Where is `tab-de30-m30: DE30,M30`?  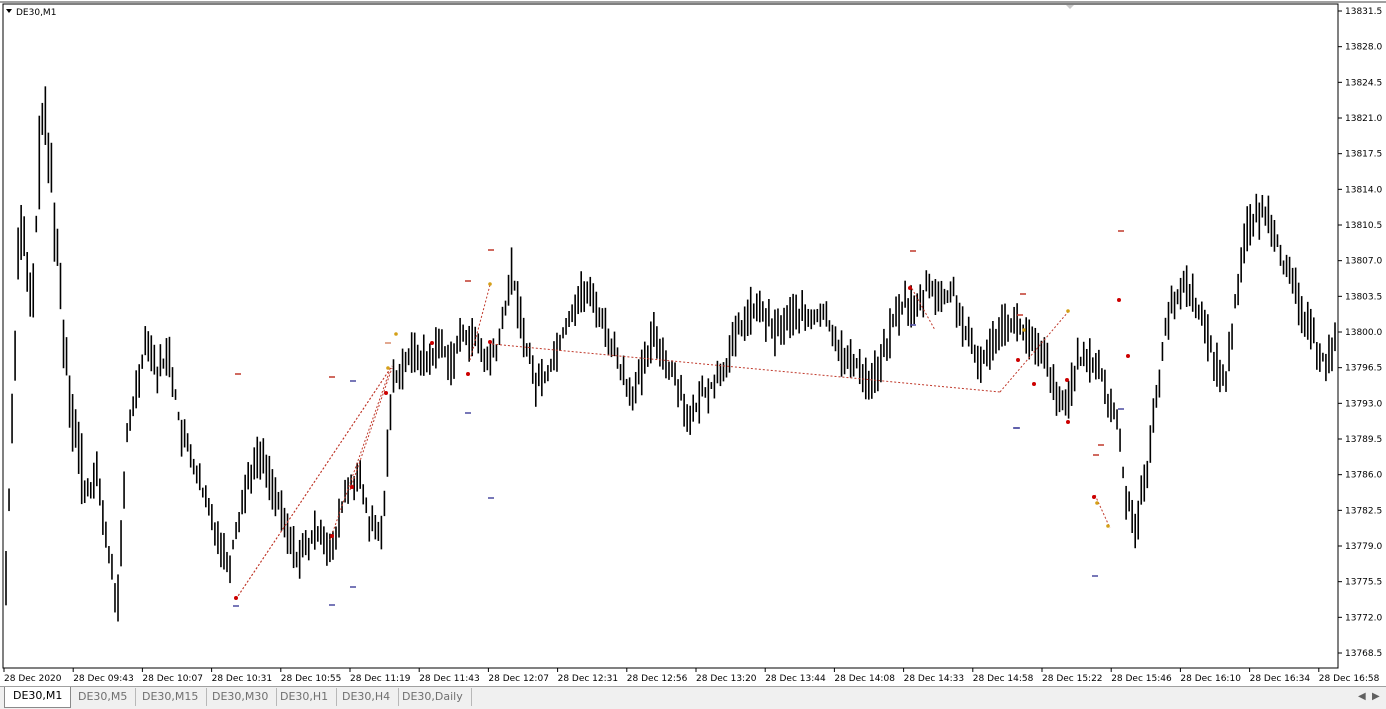
tab-de30-m30: DE30,M30 is located at coordinates (241, 697).